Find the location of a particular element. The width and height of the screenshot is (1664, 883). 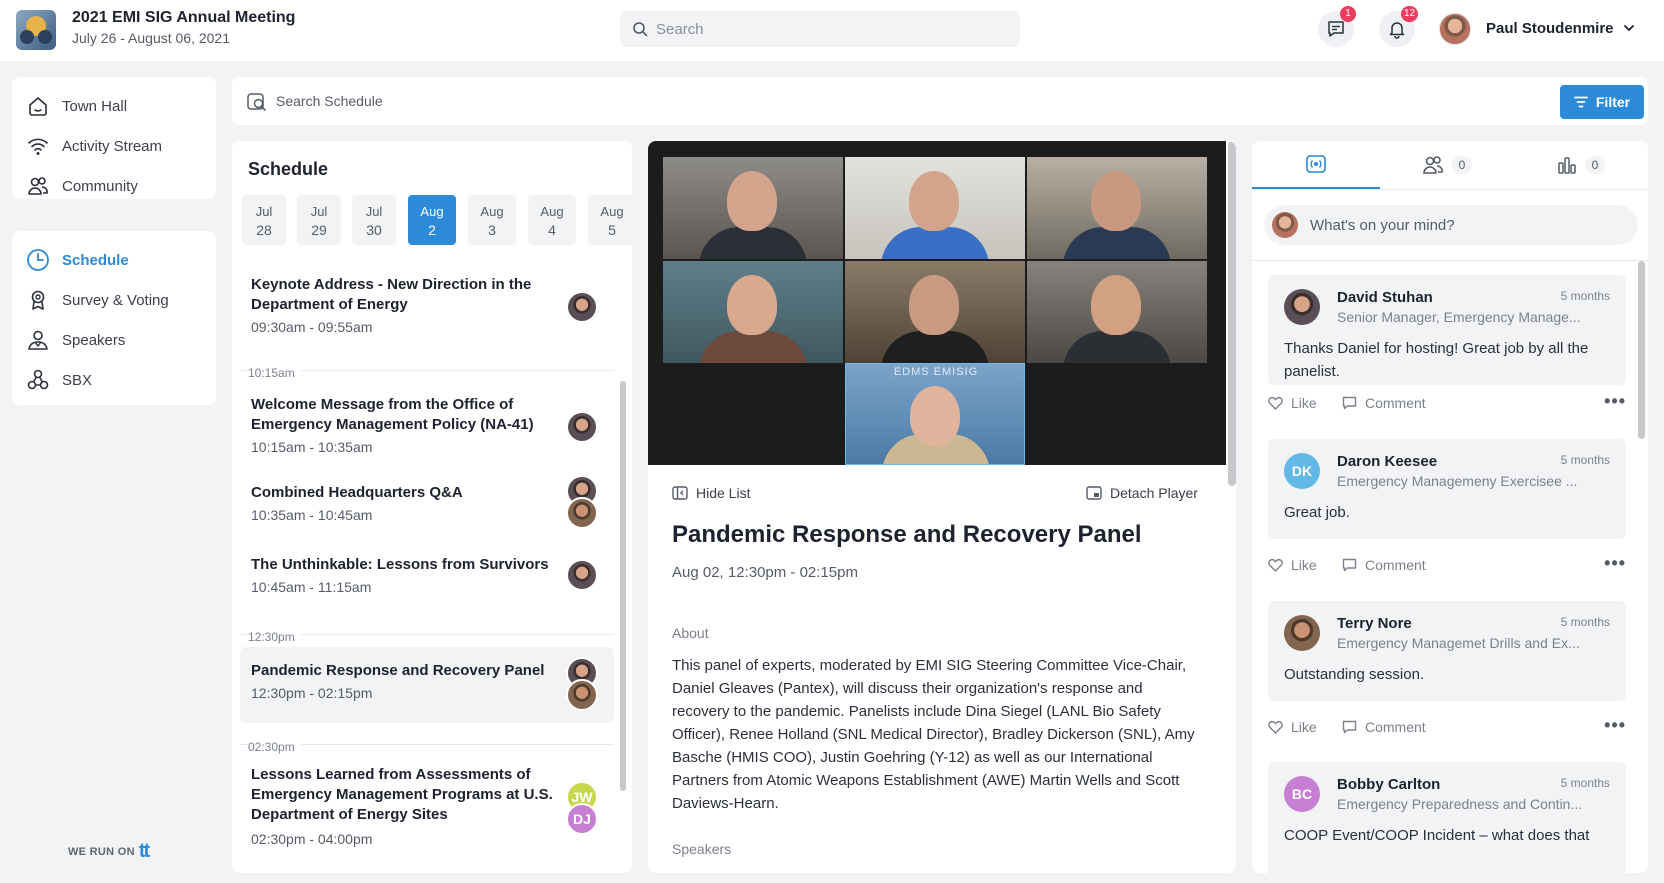

hide-list-button: Hide List is located at coordinates (711, 493).